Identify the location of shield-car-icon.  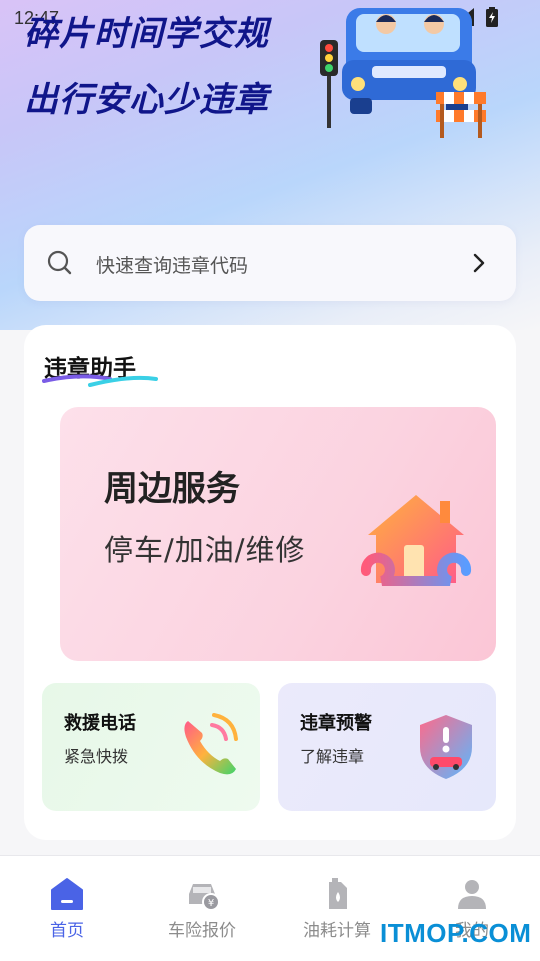
(446, 747).